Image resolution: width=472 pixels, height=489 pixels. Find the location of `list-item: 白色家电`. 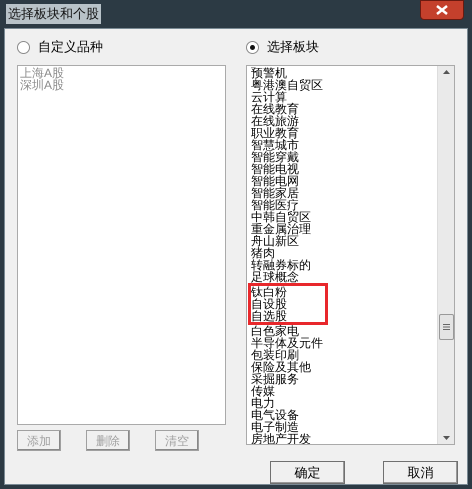

list-item: 白色家电 is located at coordinates (275, 331).